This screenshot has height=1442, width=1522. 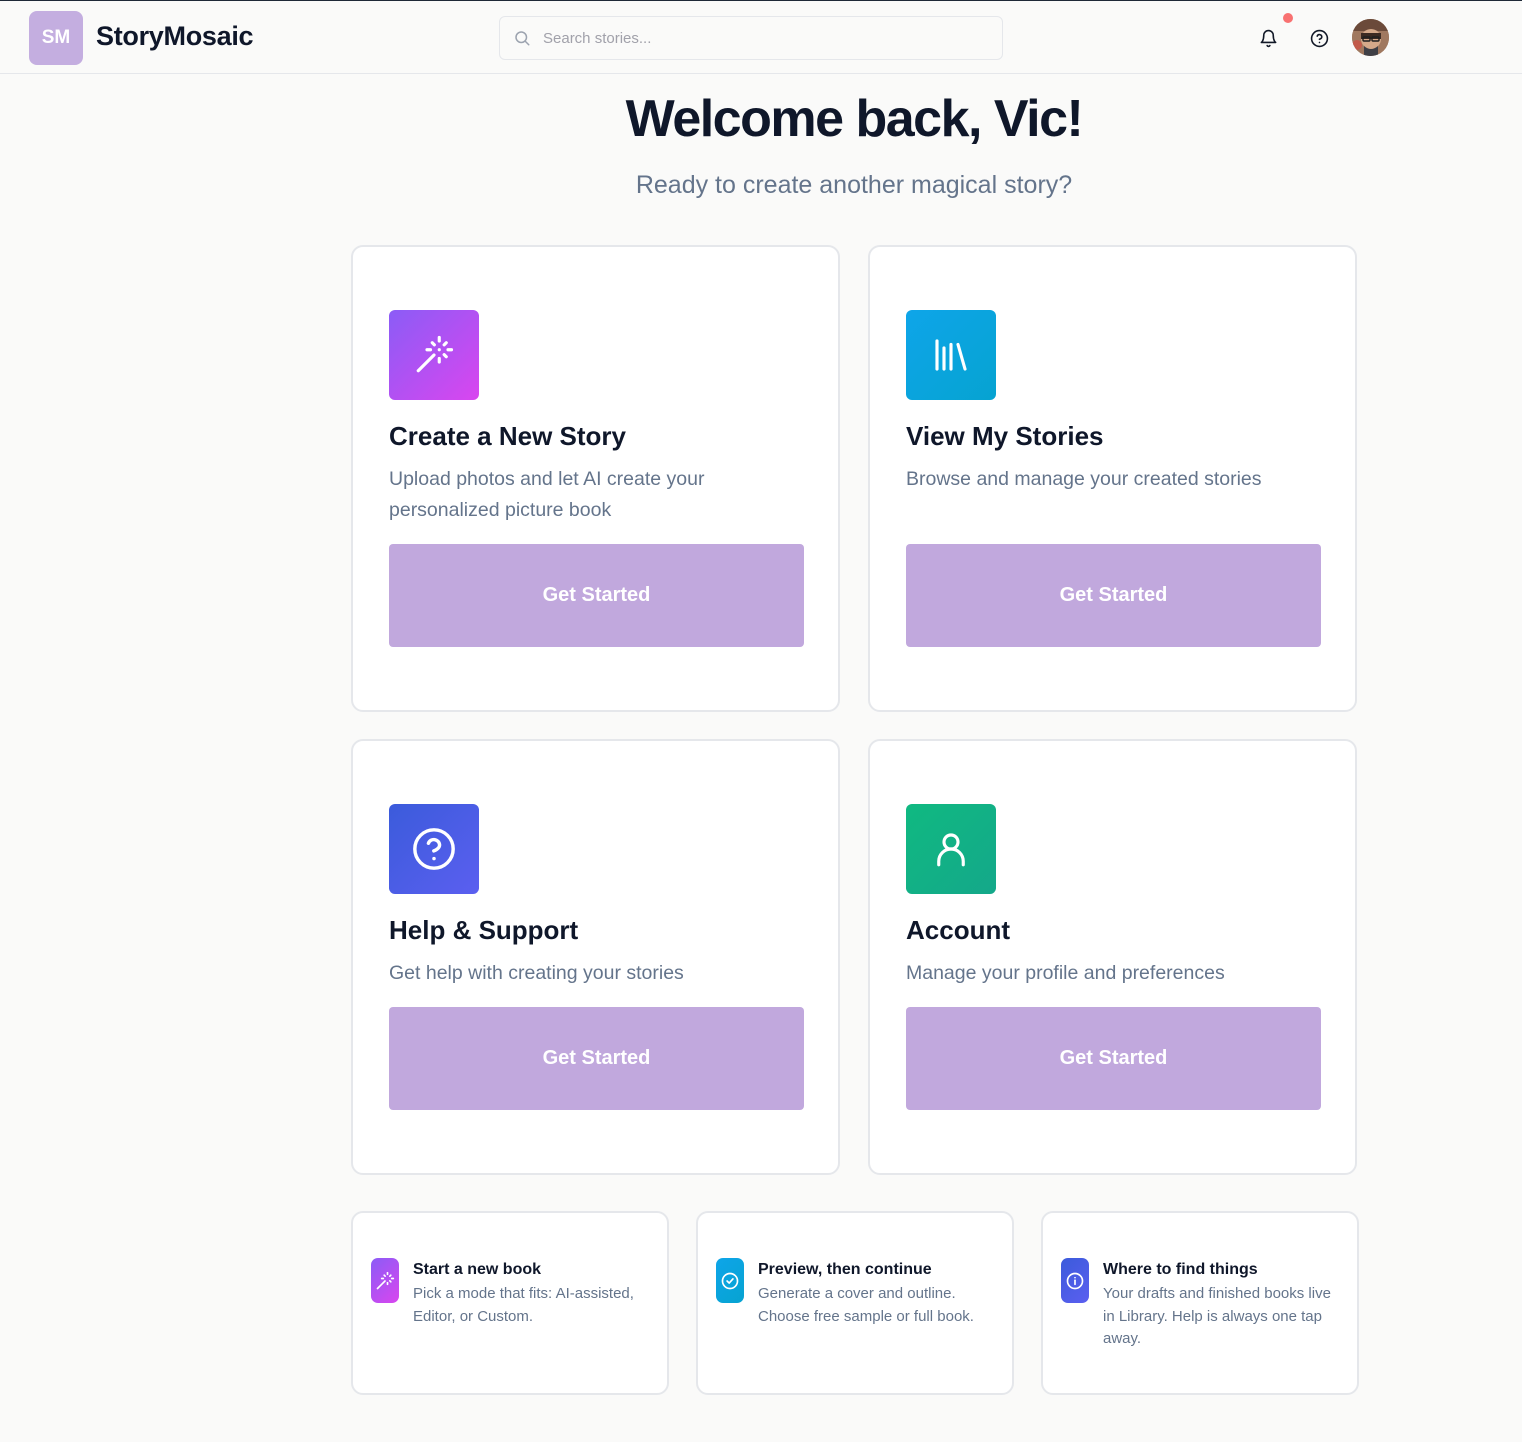 I want to click on top-bar: SM StoryMosaic, so click(x=761, y=37).